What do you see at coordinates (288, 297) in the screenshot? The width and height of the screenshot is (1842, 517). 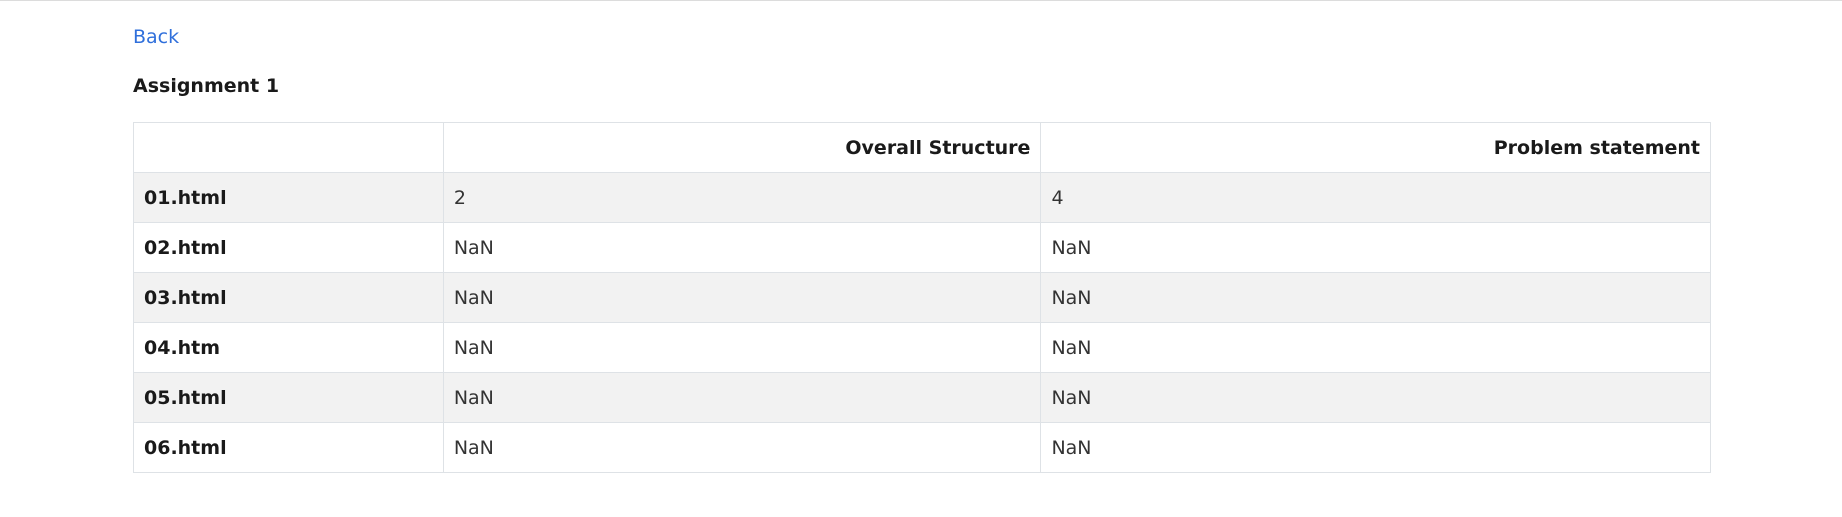 I see `row-file-name: 03.html` at bounding box center [288, 297].